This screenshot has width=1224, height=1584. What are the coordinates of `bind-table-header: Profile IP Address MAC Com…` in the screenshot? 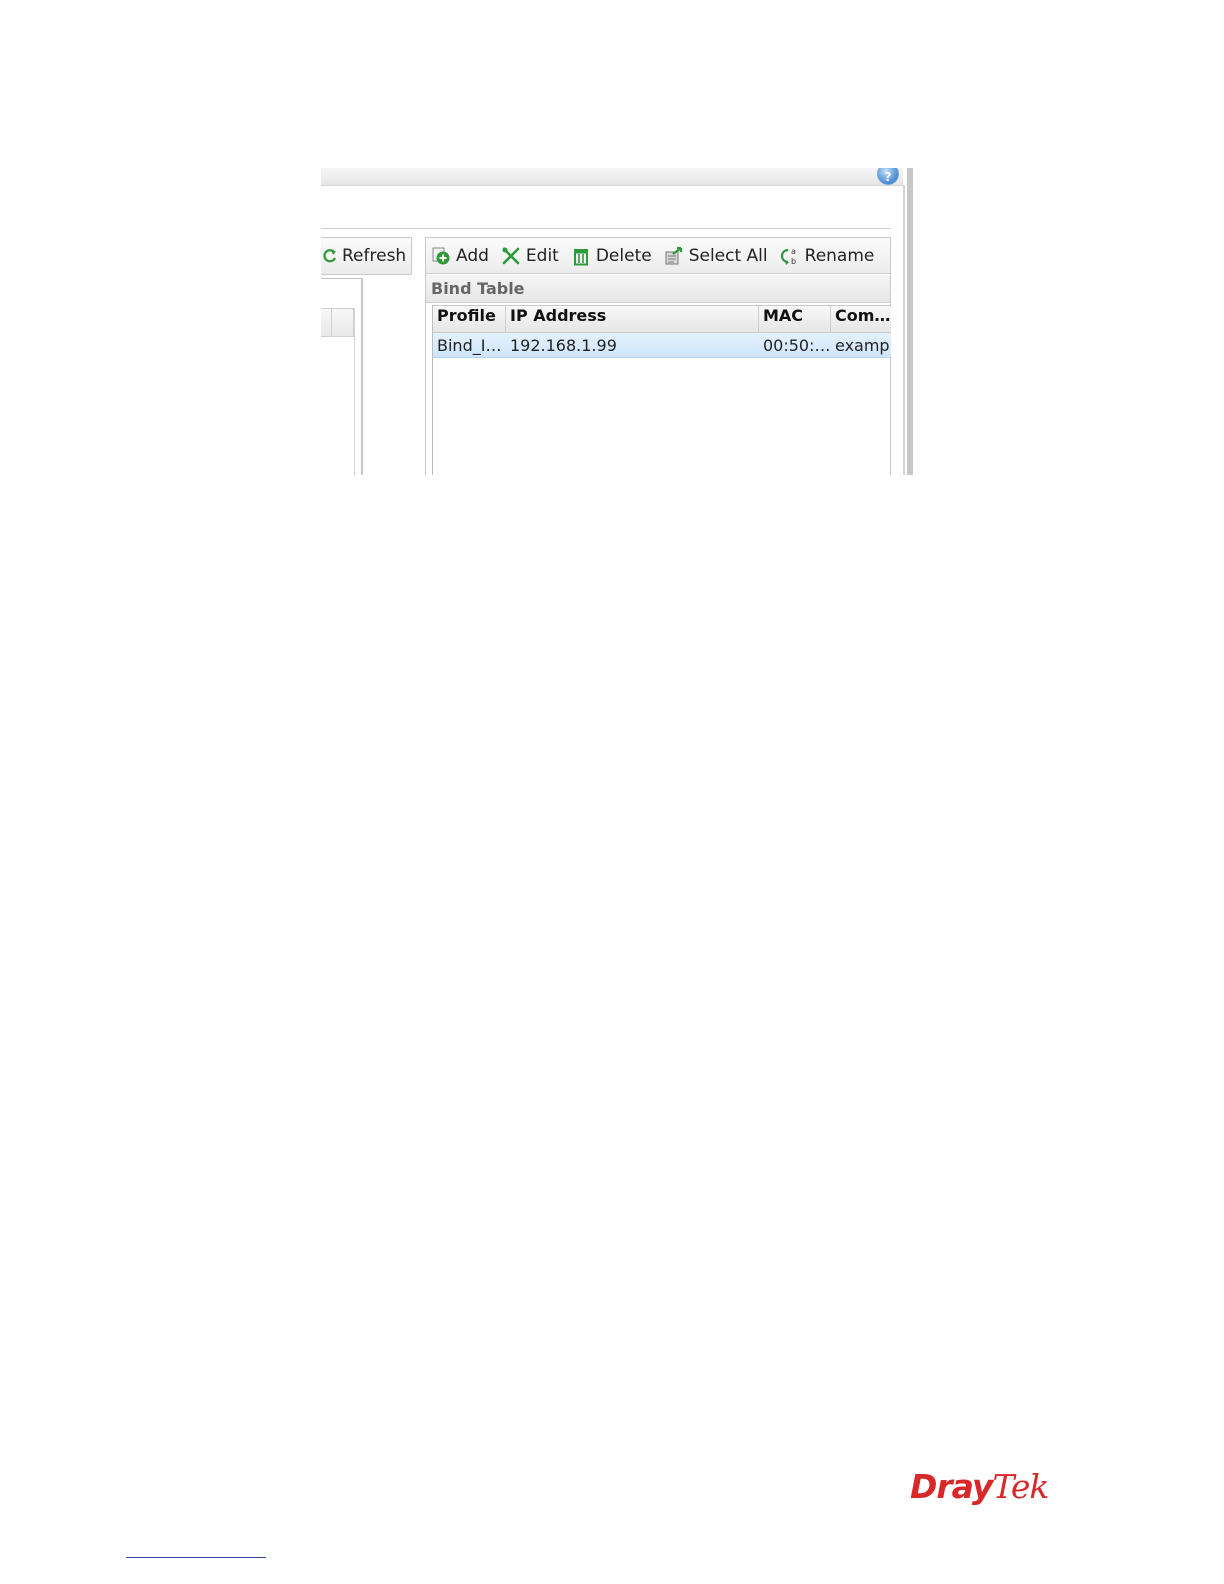 It's located at (662, 319).